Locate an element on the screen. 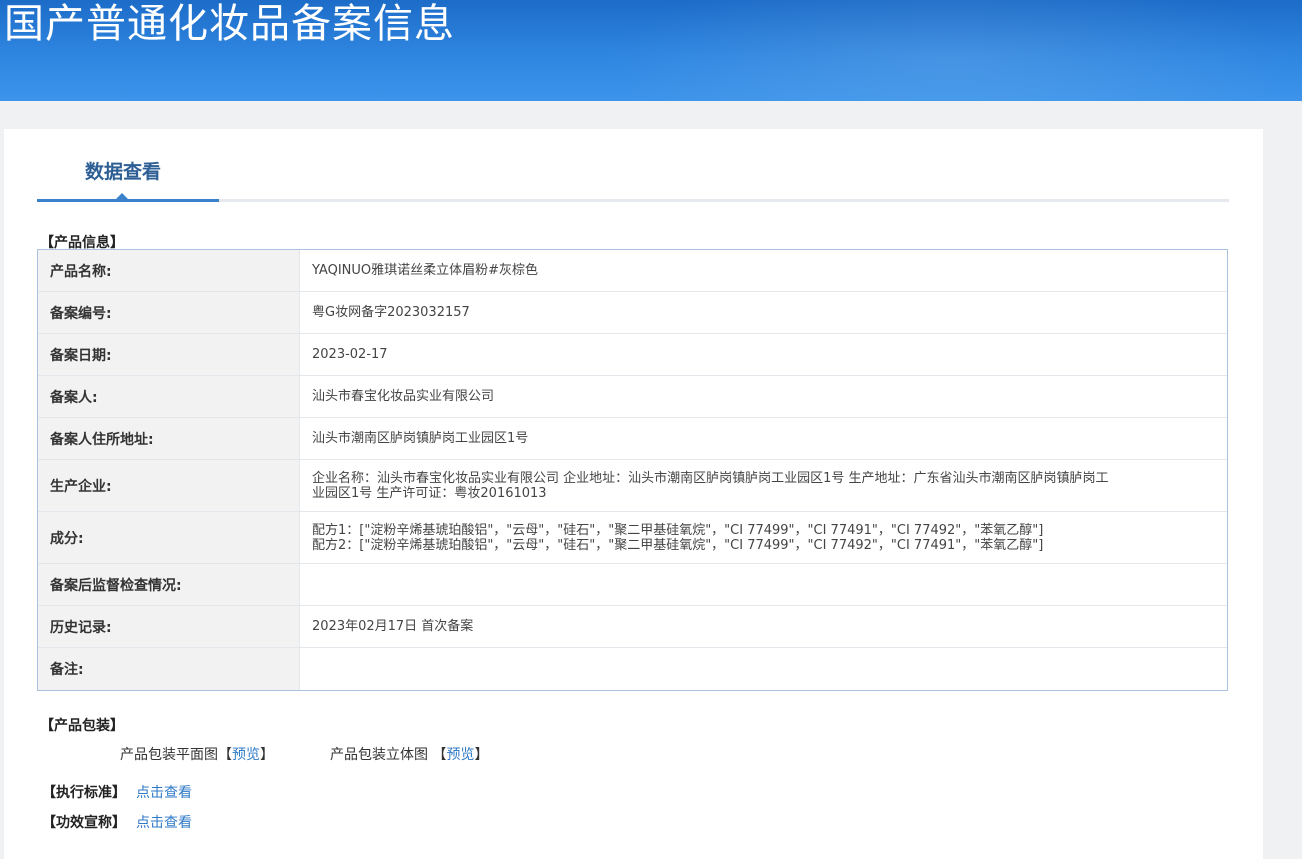 This screenshot has width=1302, height=859. row-key: 历史记录: is located at coordinates (169, 626).